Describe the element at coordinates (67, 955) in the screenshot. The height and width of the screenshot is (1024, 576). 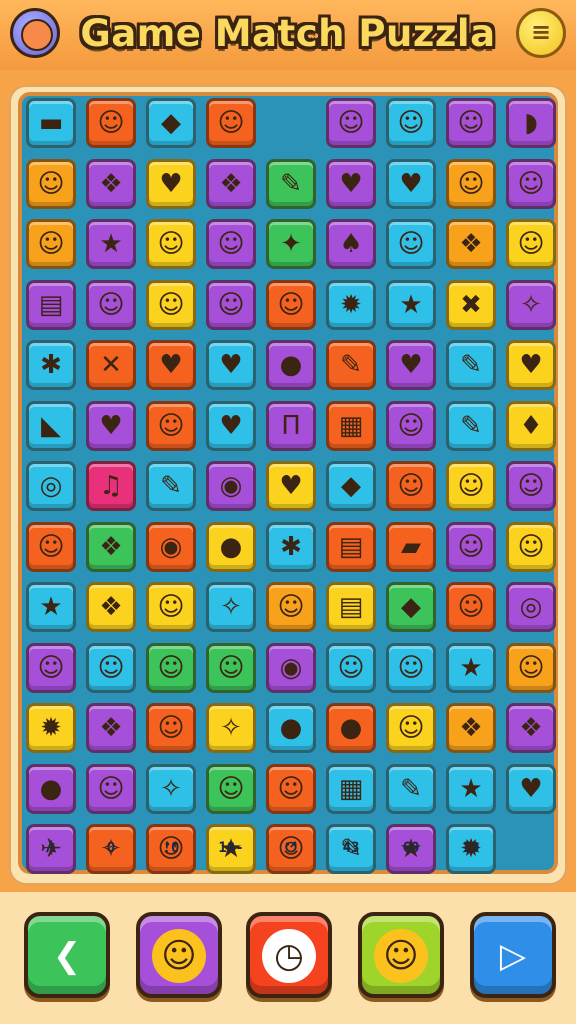
I see `back-button: ❮` at that location.